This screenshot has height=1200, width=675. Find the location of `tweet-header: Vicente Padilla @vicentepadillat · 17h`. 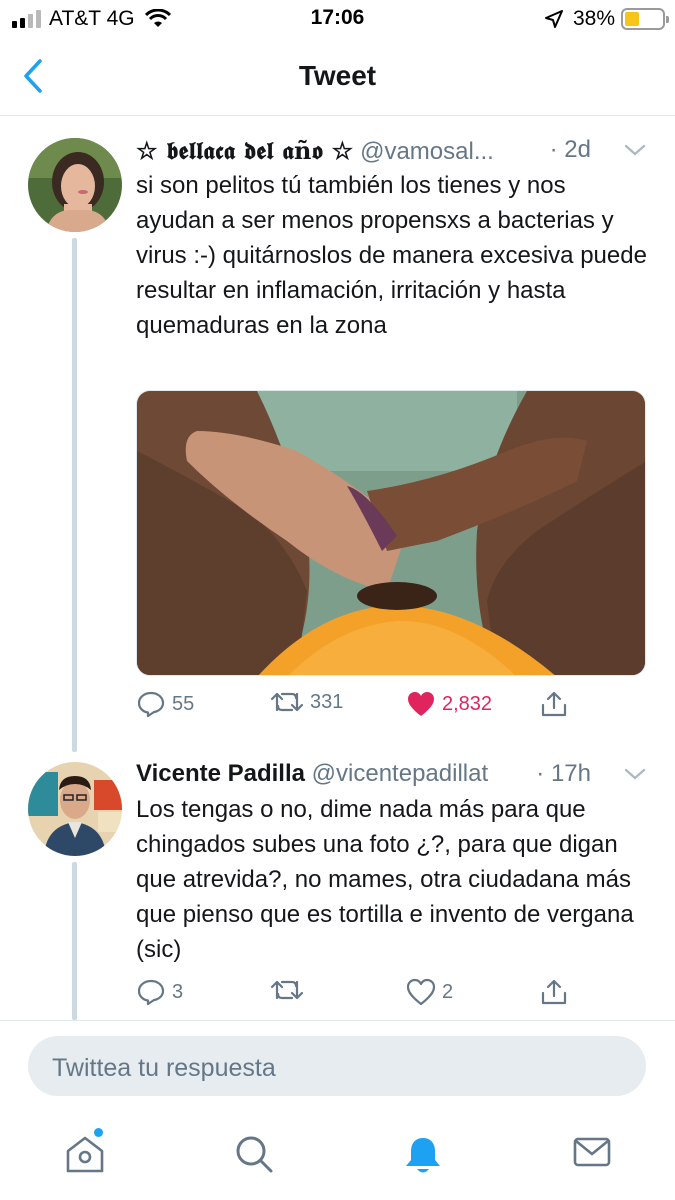

tweet-header: Vicente Padilla @vicentepadillat · 17h is located at coordinates (391, 775).